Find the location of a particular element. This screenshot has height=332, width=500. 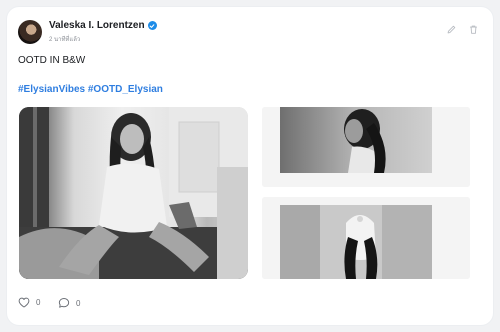

photo-2-image is located at coordinates (366, 147).